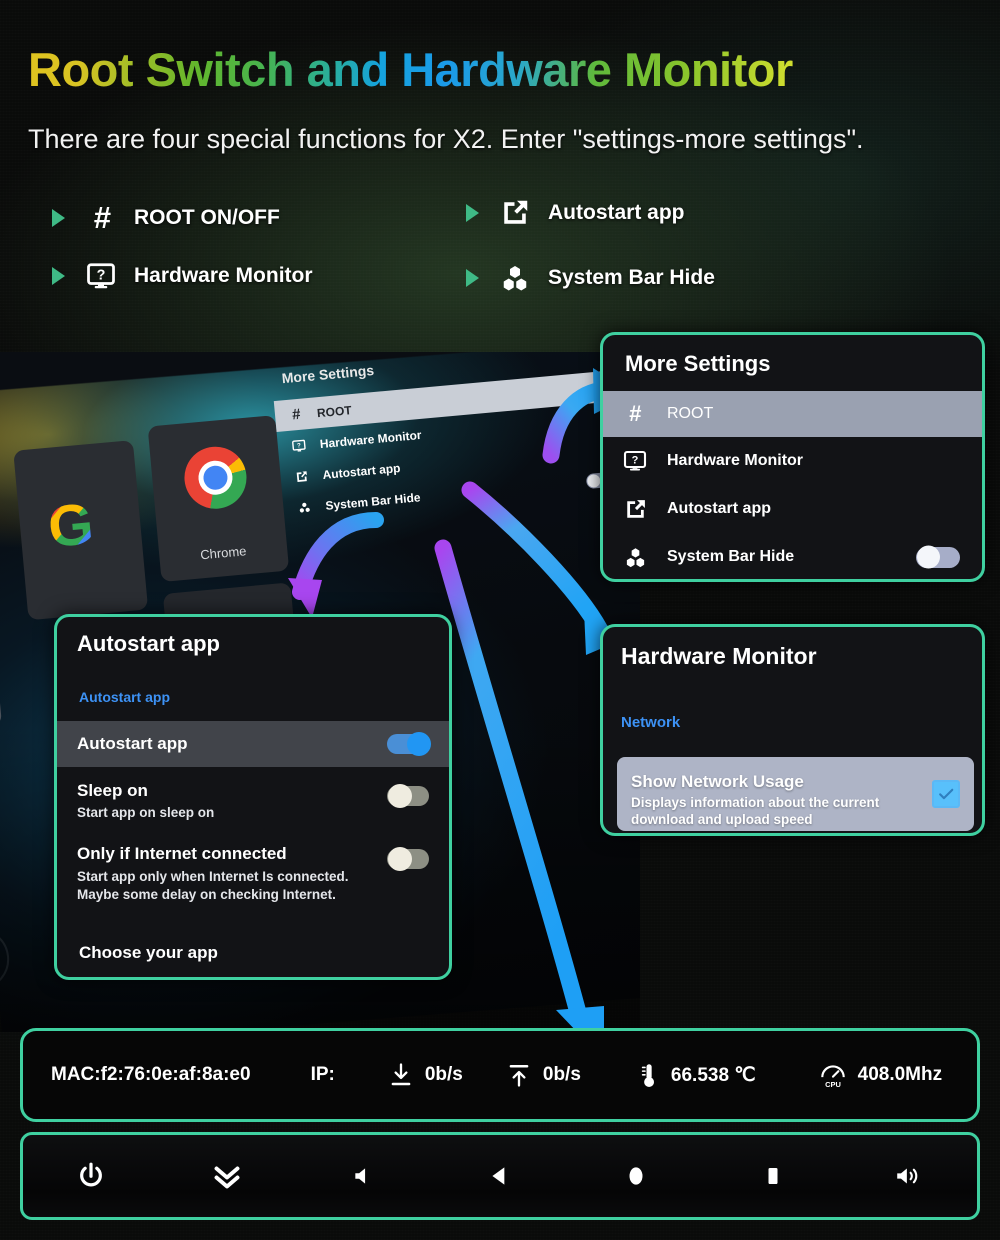 Image resolution: width=1000 pixels, height=1240 pixels. I want to click on more-settings-item-label: ROOT, so click(690, 413).